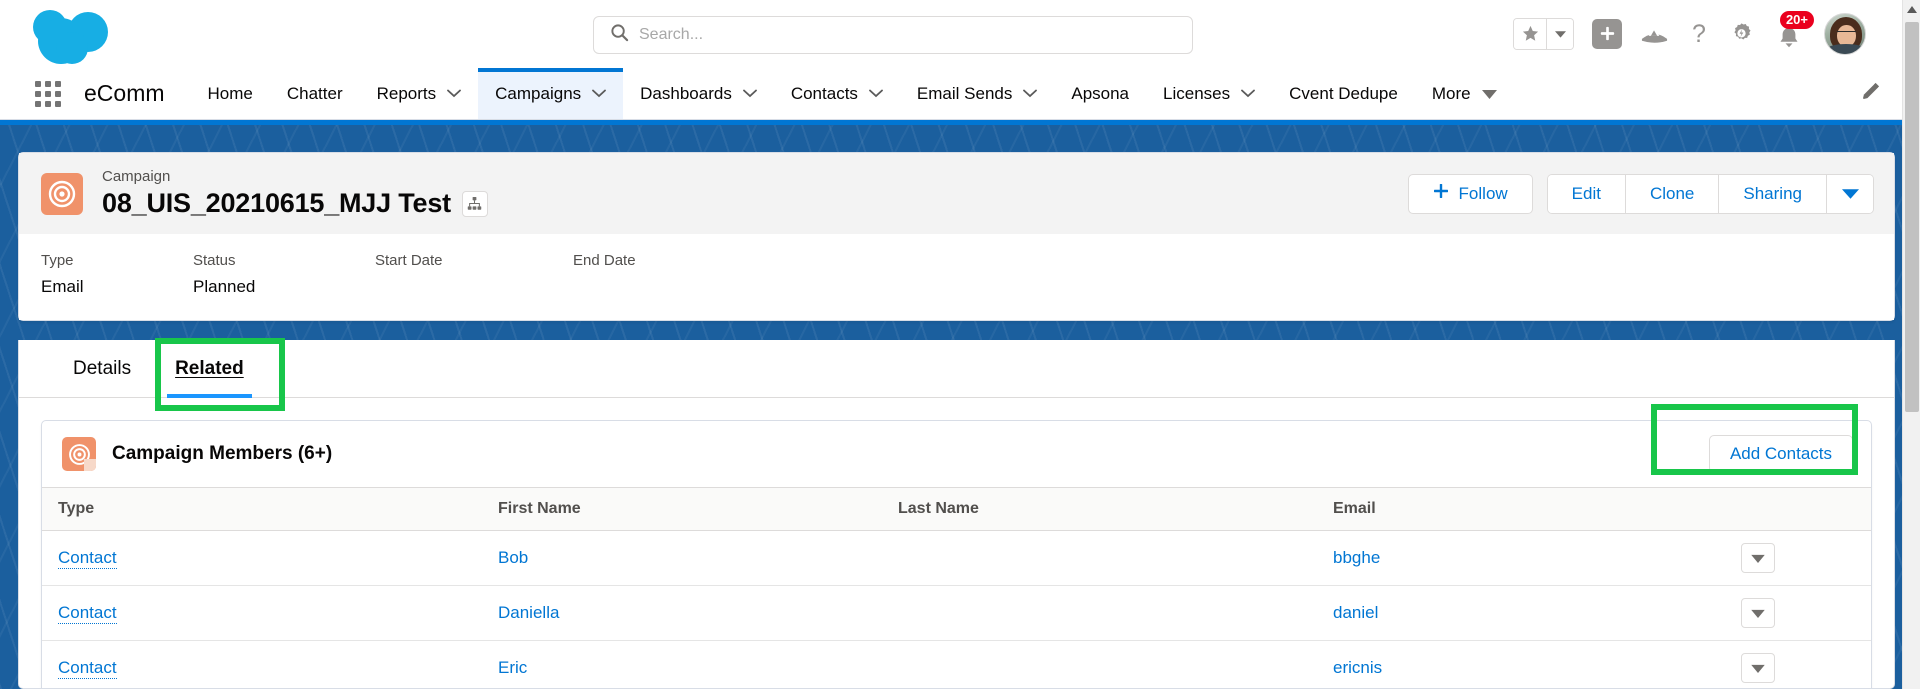  What do you see at coordinates (1507, 509) in the screenshot?
I see `column-header-email: Email` at bounding box center [1507, 509].